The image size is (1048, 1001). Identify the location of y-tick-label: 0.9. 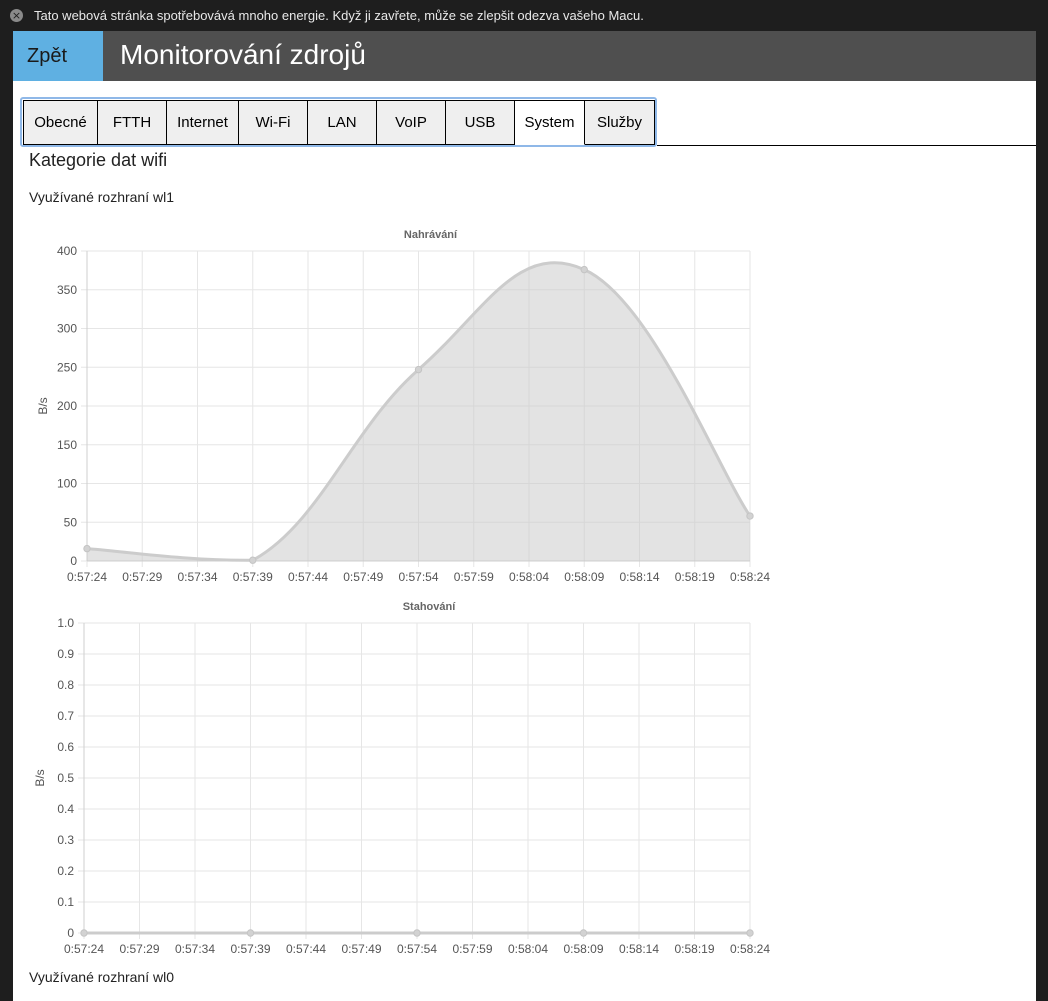
(65, 654).